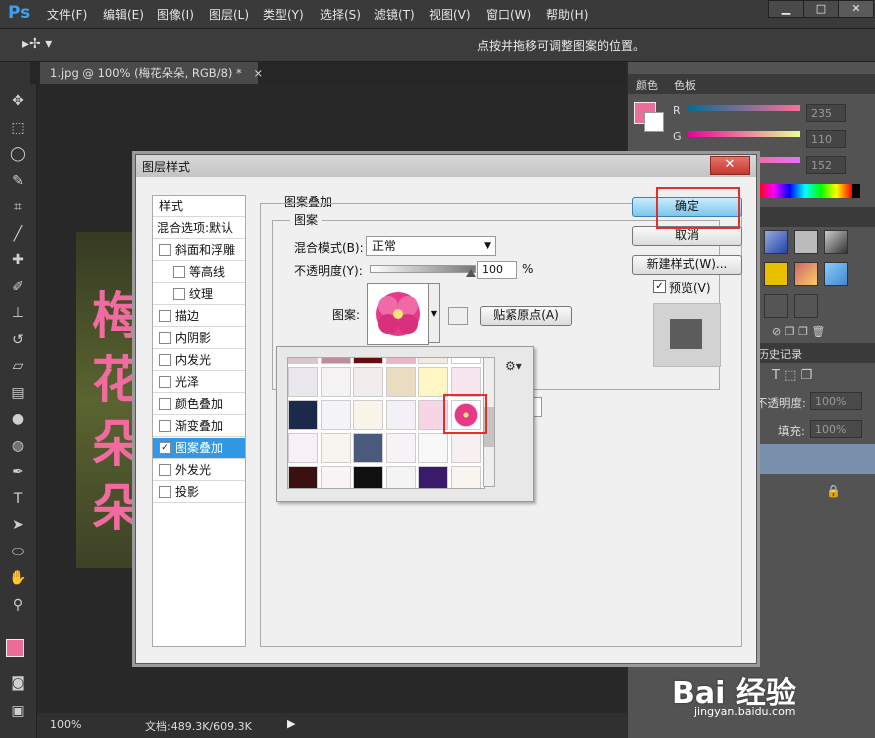 The image size is (875, 738). I want to click on menu-type: 类型(Y), so click(283, 14).